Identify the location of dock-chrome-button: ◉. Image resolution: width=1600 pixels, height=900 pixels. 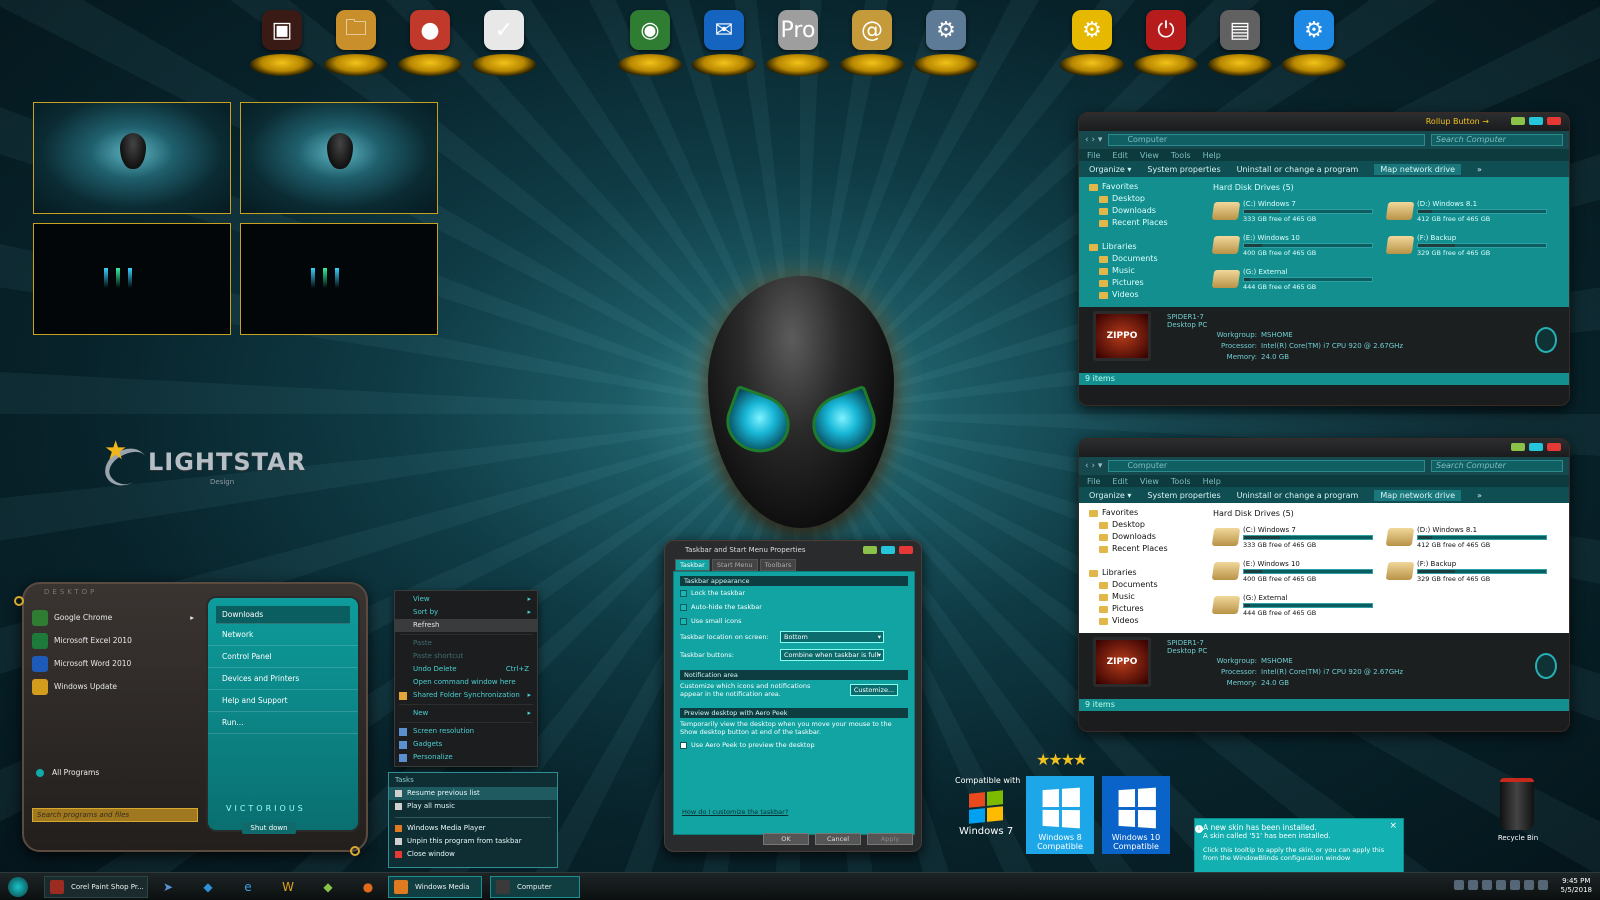
(650, 41).